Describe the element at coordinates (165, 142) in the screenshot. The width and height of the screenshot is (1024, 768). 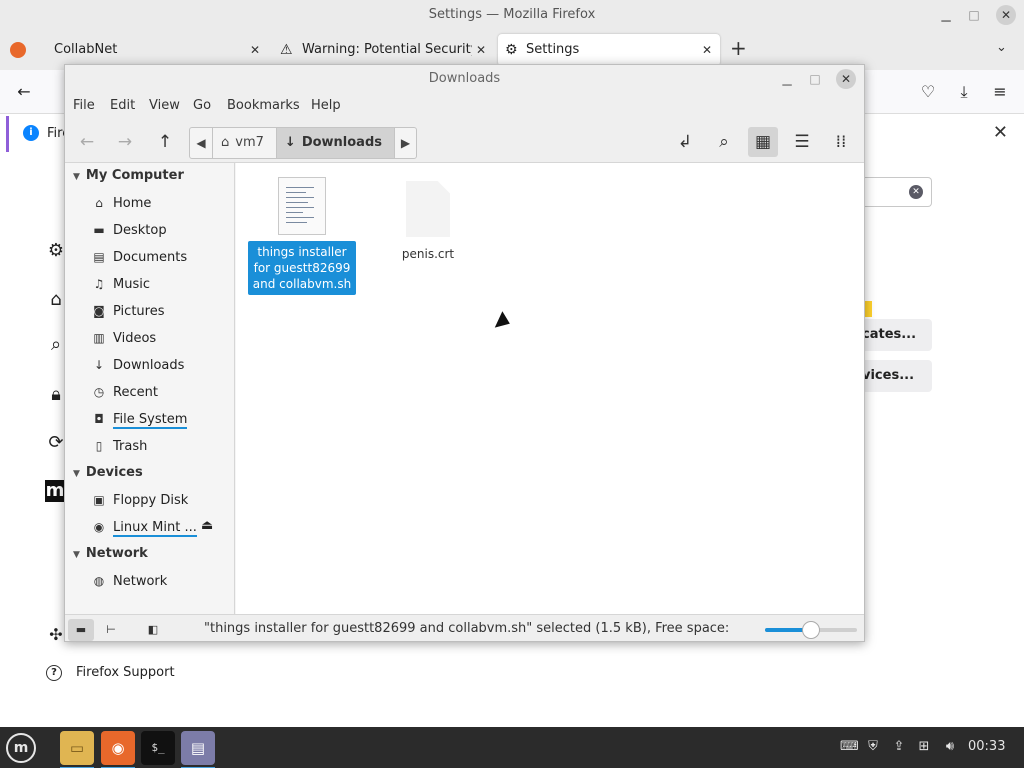
I see `up-icon: ↑` at that location.